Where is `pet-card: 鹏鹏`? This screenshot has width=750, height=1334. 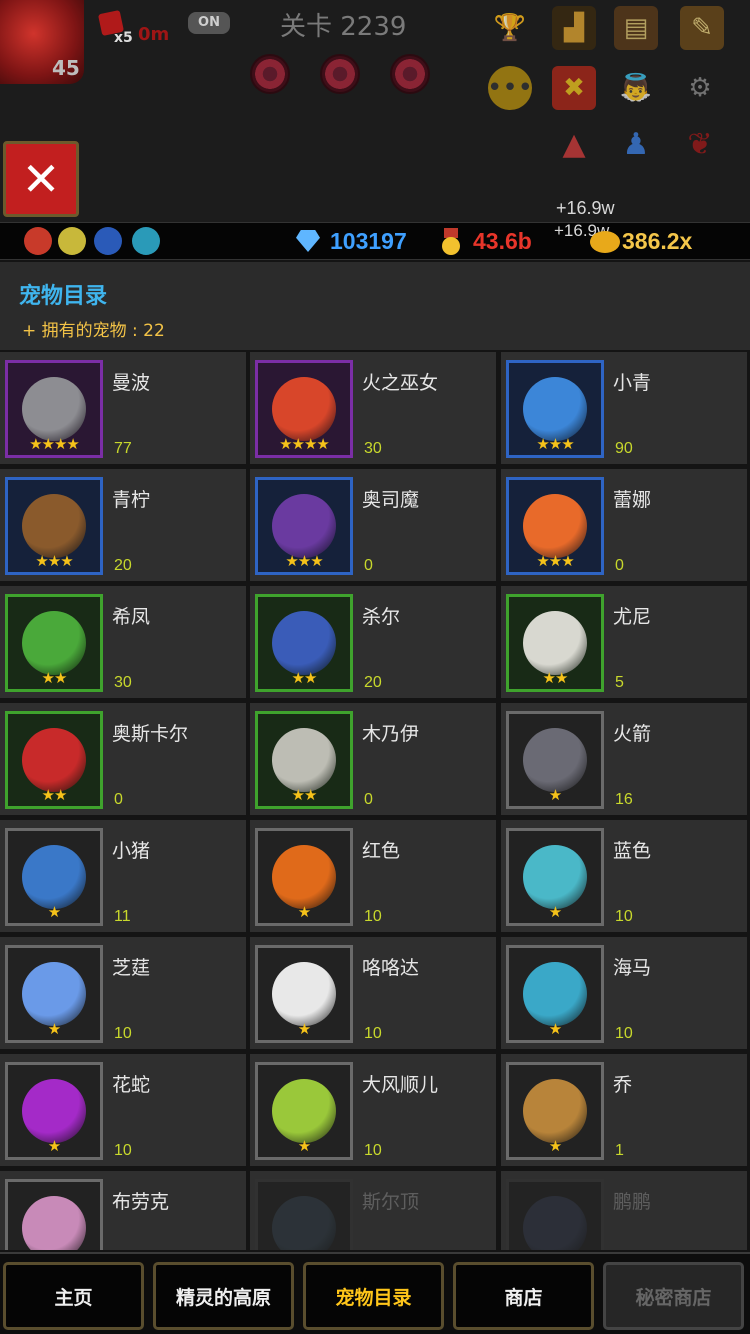
pet-card: 鹏鹏 is located at coordinates (624, 1210).